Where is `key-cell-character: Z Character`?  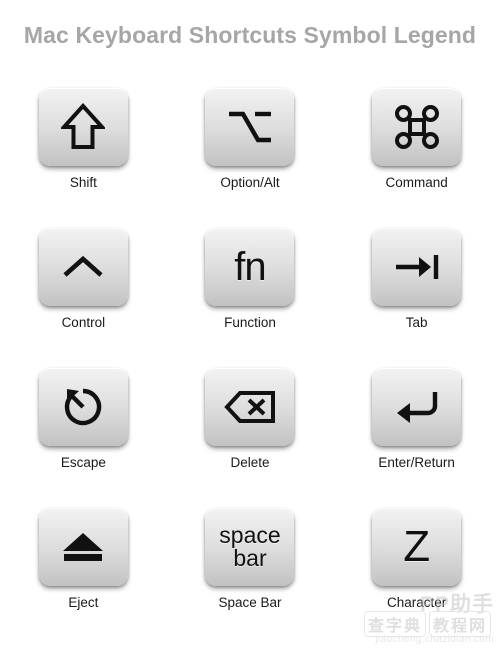
key-cell-character: Z Character is located at coordinates (417, 578).